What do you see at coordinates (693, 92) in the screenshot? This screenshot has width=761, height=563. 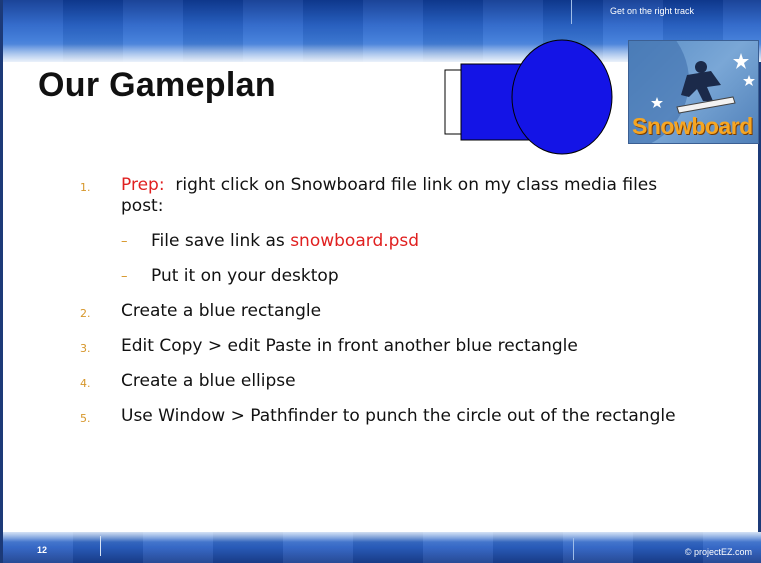 I see `snowboard-logo: Snowboard` at bounding box center [693, 92].